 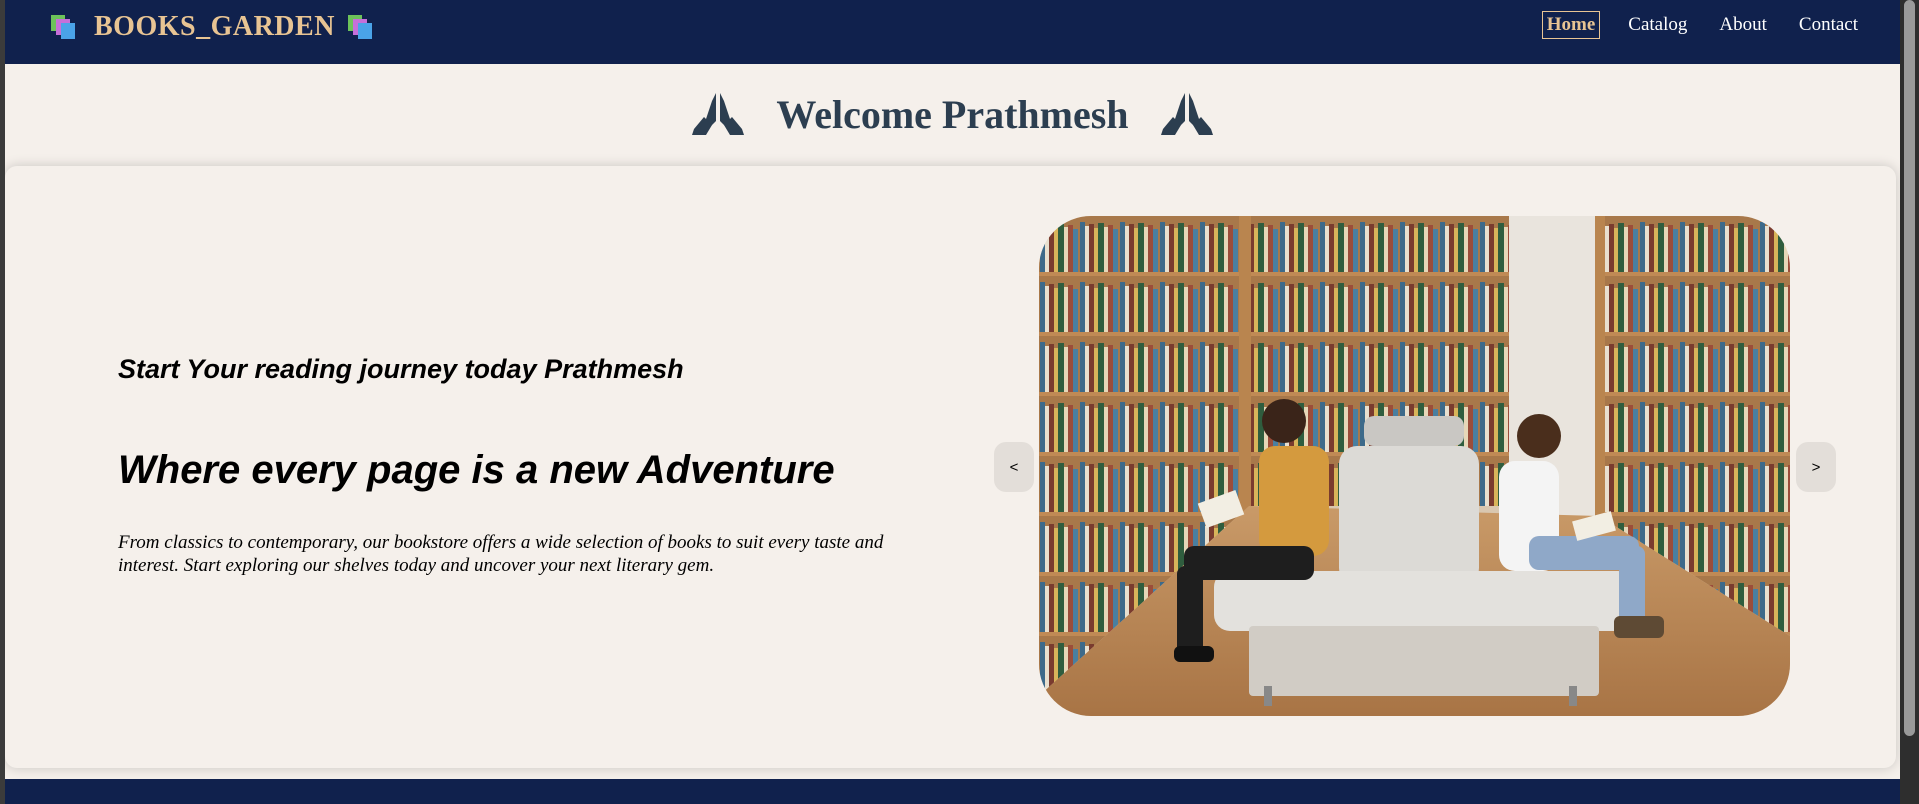 What do you see at coordinates (1014, 467) in the screenshot?
I see `carousel-prev-button: <` at bounding box center [1014, 467].